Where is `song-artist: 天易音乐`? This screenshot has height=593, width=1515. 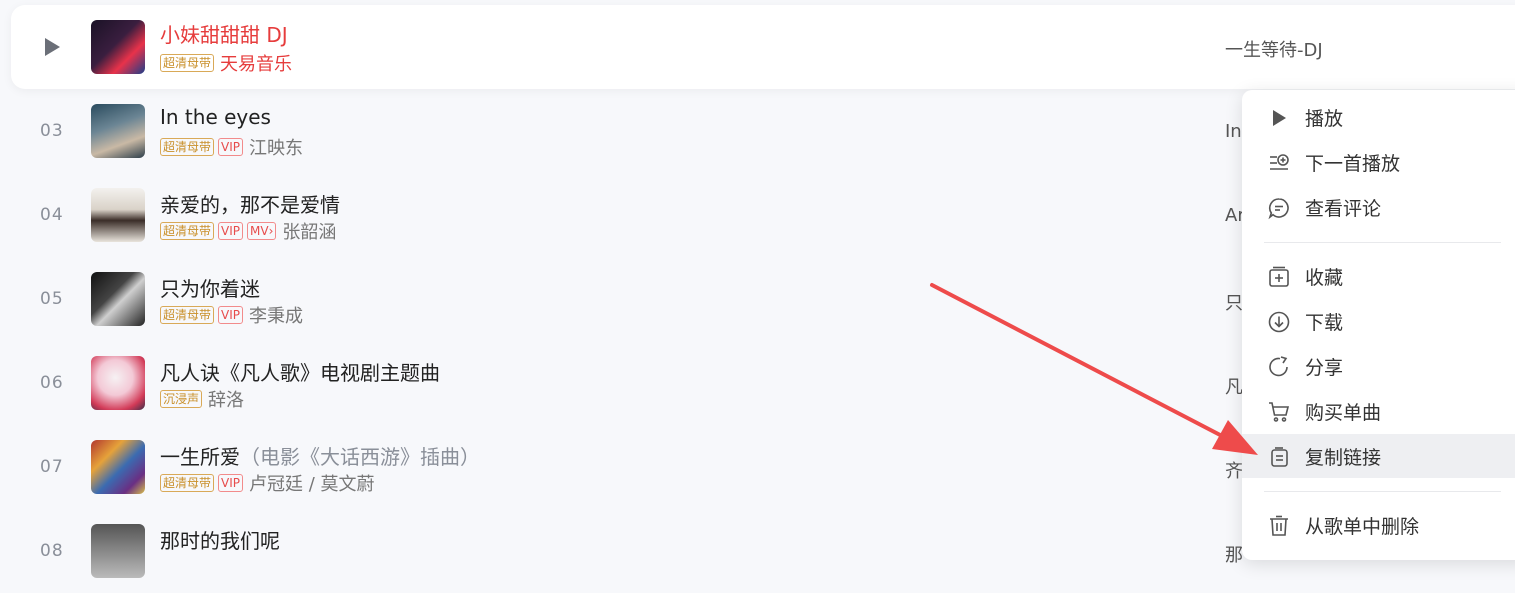 song-artist: 天易音乐 is located at coordinates (256, 63).